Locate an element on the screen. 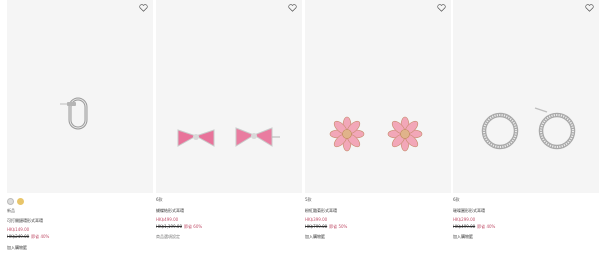  original-price: HK$1,199.00 is located at coordinates (169, 226).